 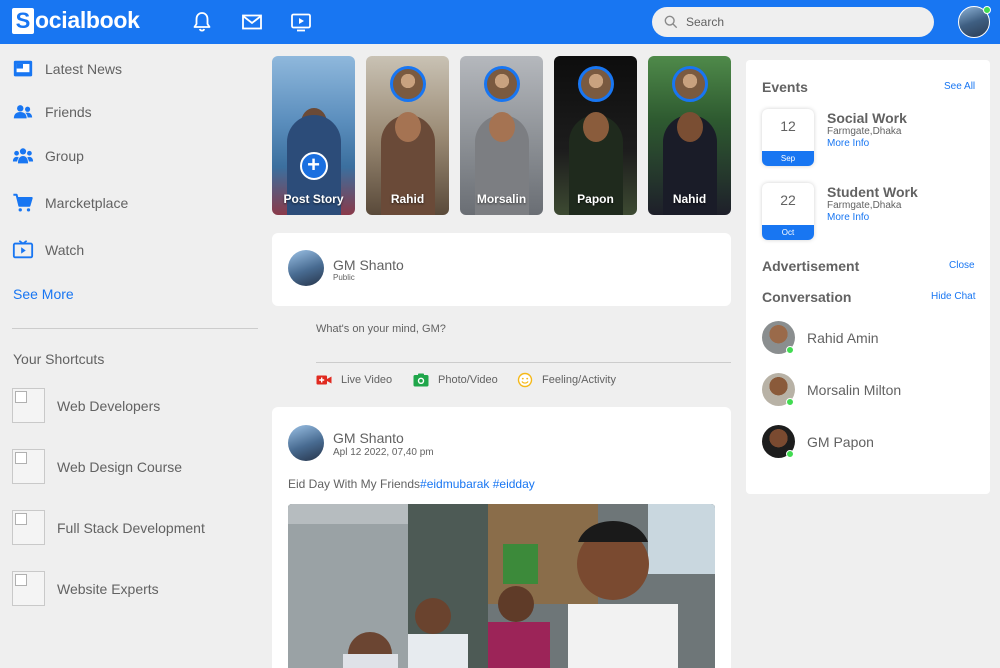 What do you see at coordinates (301, 22) in the screenshot?
I see `video-icon` at bounding box center [301, 22].